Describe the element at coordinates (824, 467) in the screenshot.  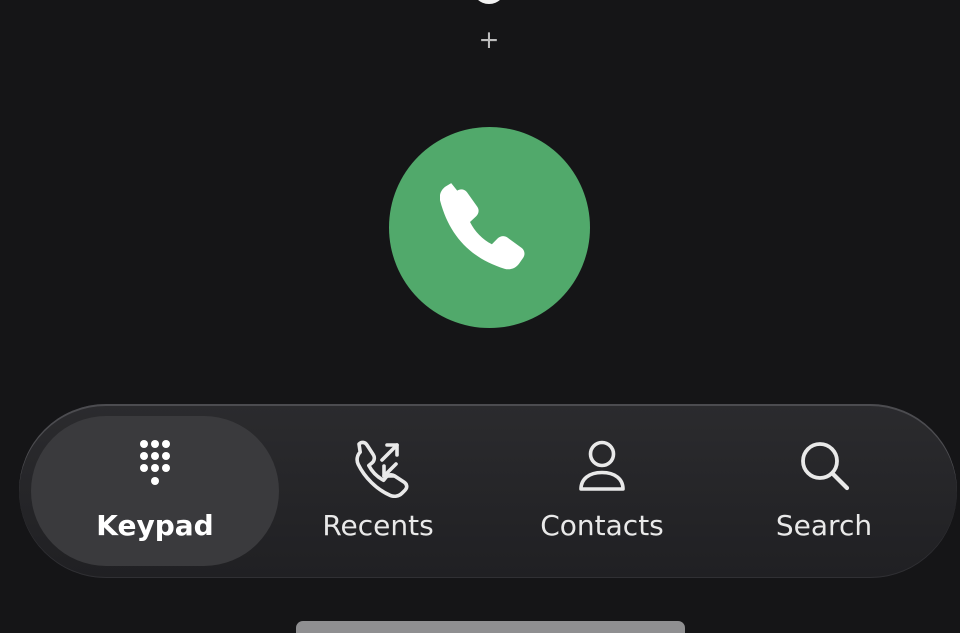
I see `search-icon` at that location.